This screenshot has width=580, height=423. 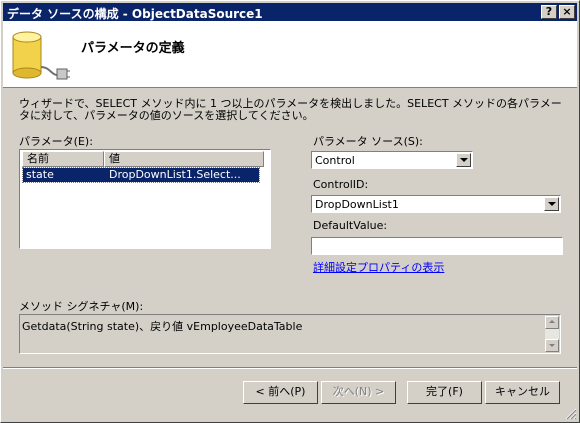 I want to click on control-id-value: DropDownList1, so click(x=357, y=204).